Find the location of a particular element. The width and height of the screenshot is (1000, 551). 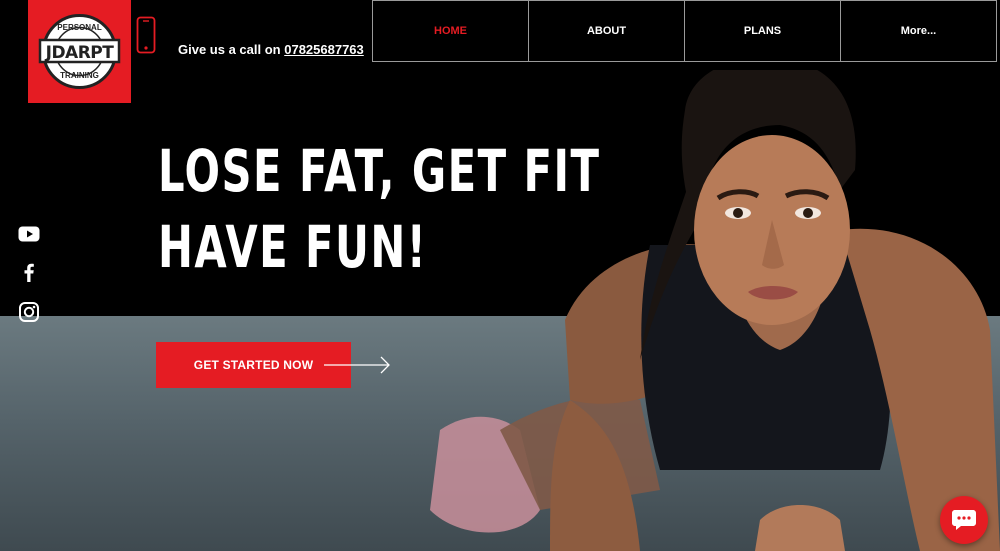

logo-badge-icon: PERSONAL JDARPT TRAINING is located at coordinates (79, 51).